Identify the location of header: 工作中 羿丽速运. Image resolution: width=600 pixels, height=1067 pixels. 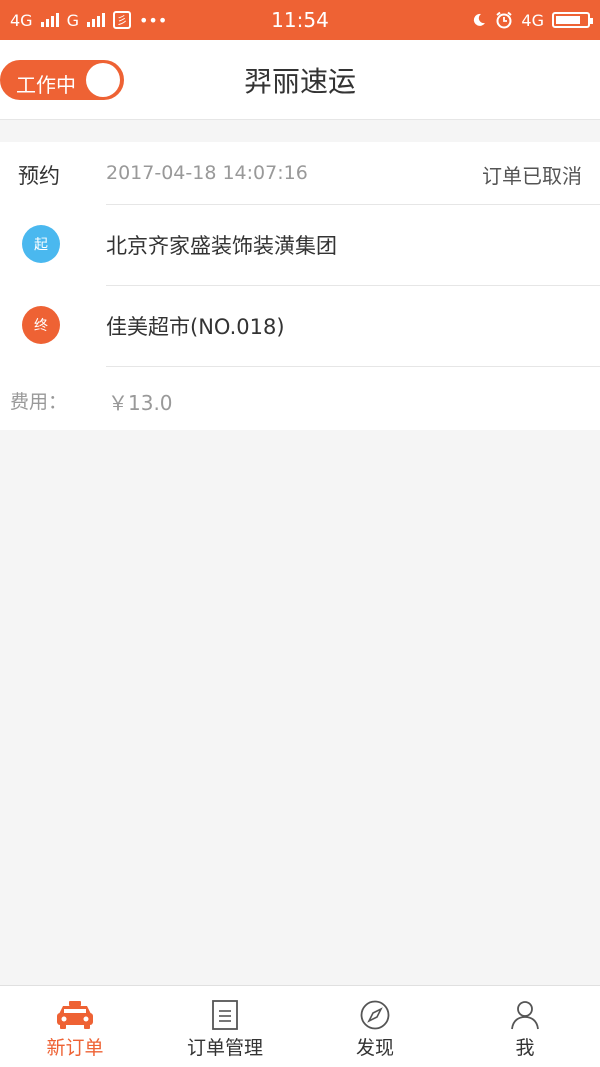
(300, 80).